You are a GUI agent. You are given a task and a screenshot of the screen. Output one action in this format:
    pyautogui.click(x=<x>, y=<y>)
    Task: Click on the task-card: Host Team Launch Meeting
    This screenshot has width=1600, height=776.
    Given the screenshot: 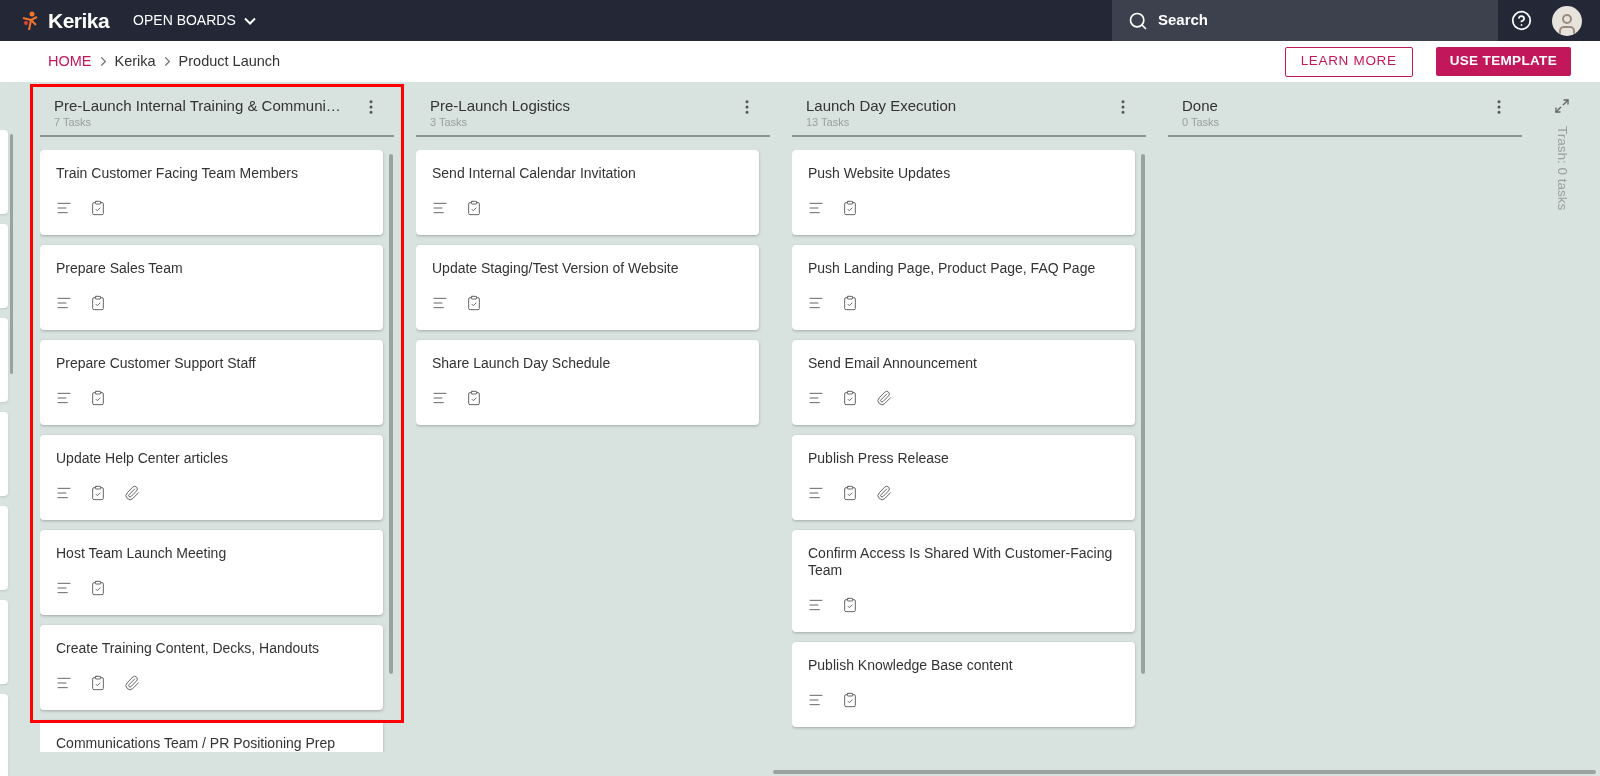 What is the action you would take?
    pyautogui.click(x=211, y=572)
    